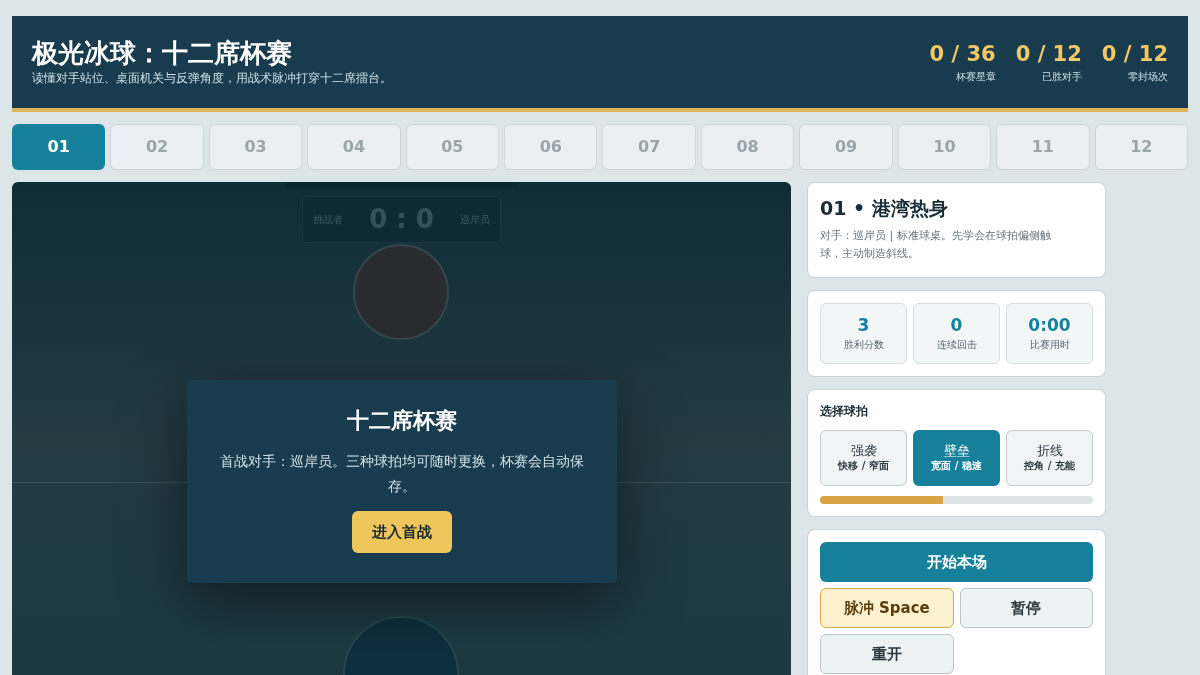 The height and width of the screenshot is (675, 1200). Describe the element at coordinates (936, 244) in the screenshot. I see `match-description: 对手：巡岸员 | 标准球桌。先学会在球拍偏侧触球，主动制造斜线。` at that location.